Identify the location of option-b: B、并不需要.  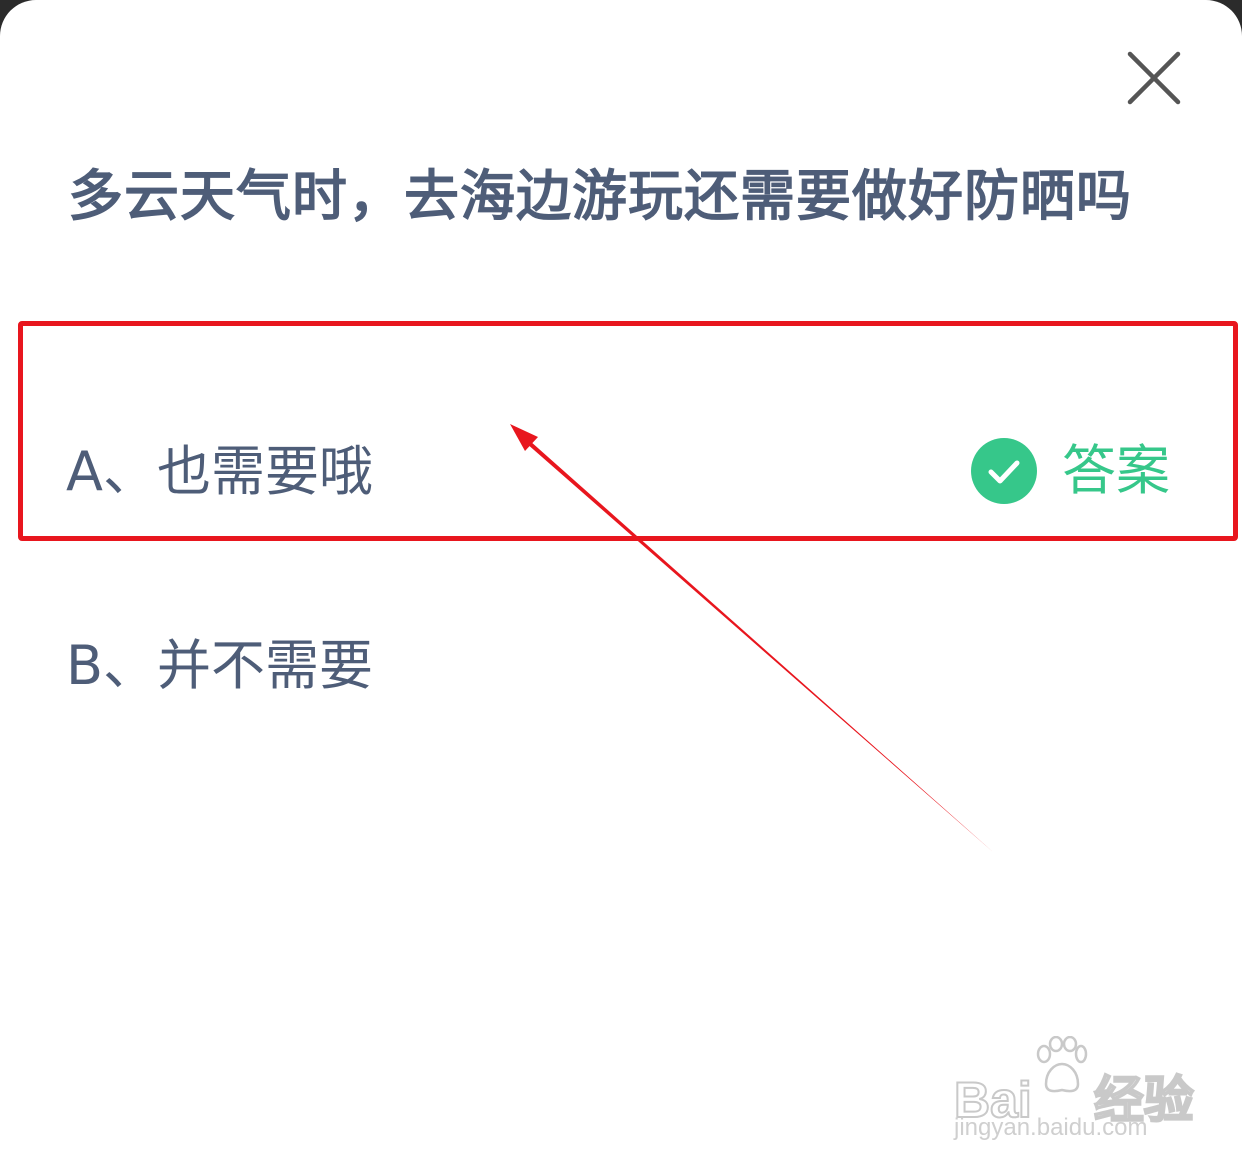
(219, 666).